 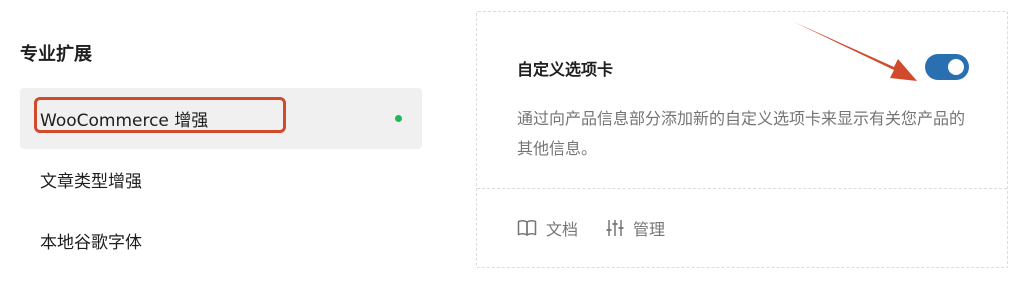 I want to click on enabled-status-dot, so click(x=398, y=118).